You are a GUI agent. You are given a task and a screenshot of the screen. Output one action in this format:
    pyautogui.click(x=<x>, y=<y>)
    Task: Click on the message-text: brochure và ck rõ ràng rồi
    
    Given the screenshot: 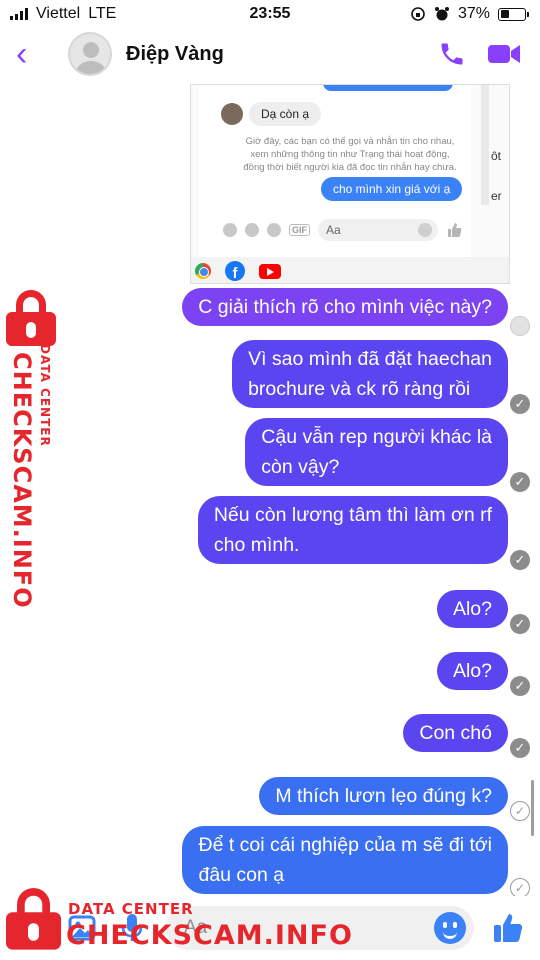 What is the action you would take?
    pyautogui.click(x=359, y=389)
    